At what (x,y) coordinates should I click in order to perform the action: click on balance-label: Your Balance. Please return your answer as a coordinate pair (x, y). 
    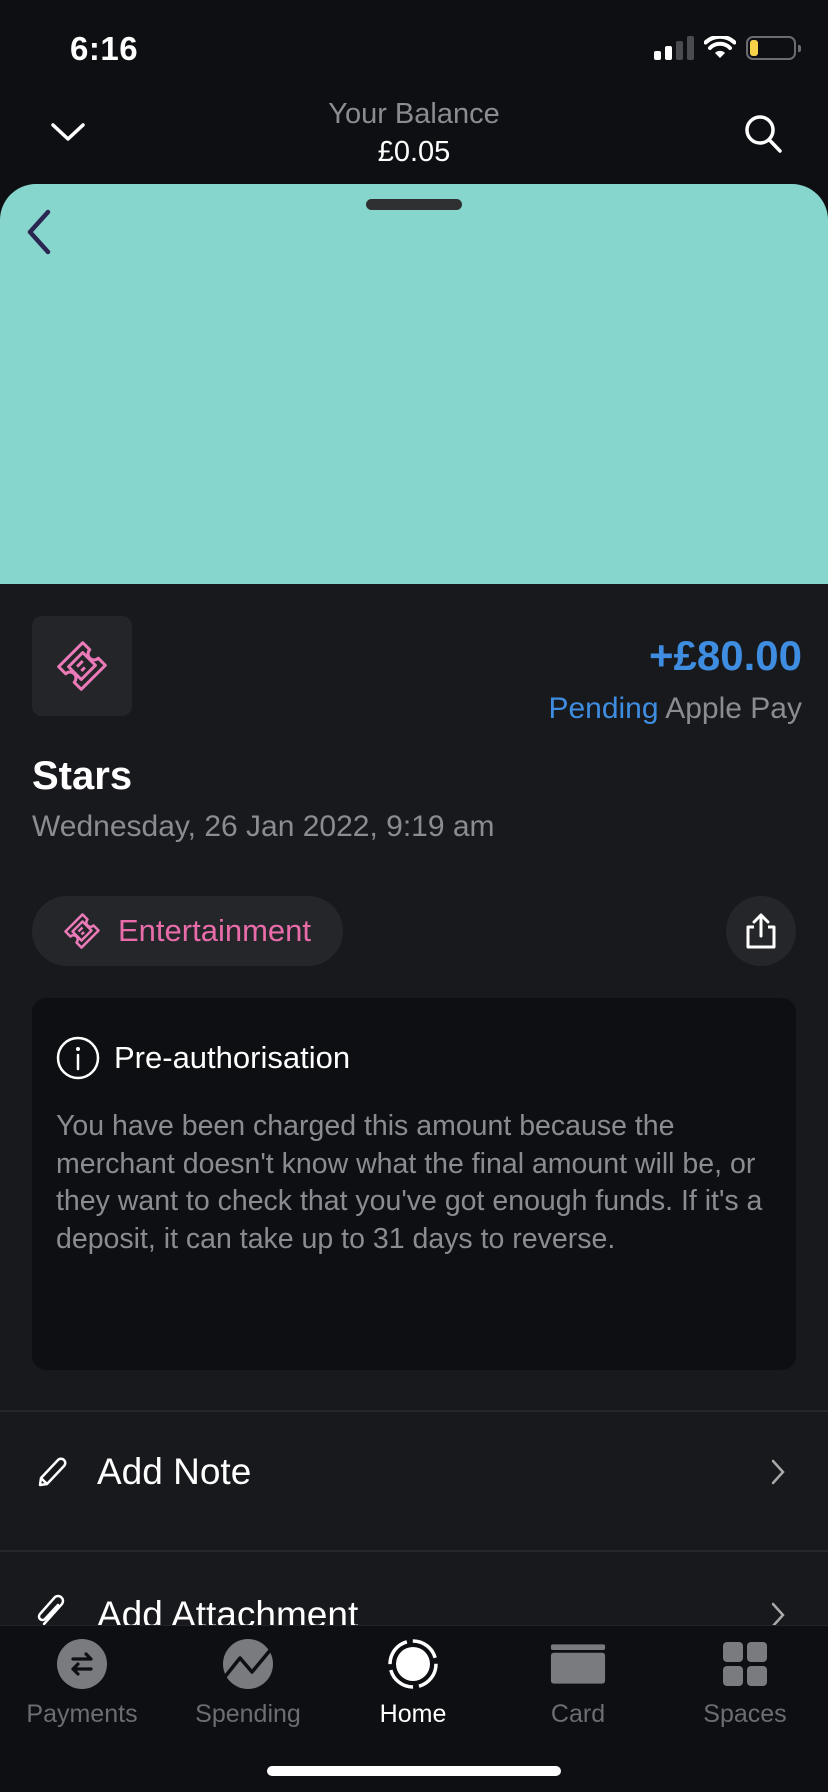
    Looking at the image, I should click on (414, 114).